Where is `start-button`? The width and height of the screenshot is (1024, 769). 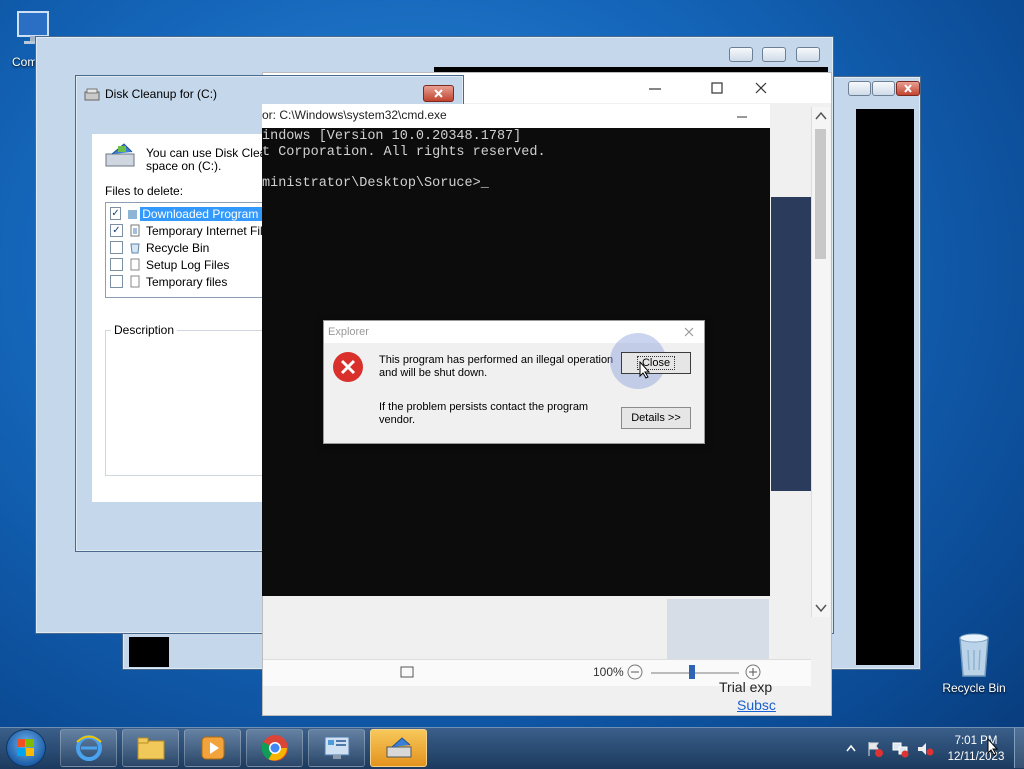 start-button is located at coordinates (26, 748).